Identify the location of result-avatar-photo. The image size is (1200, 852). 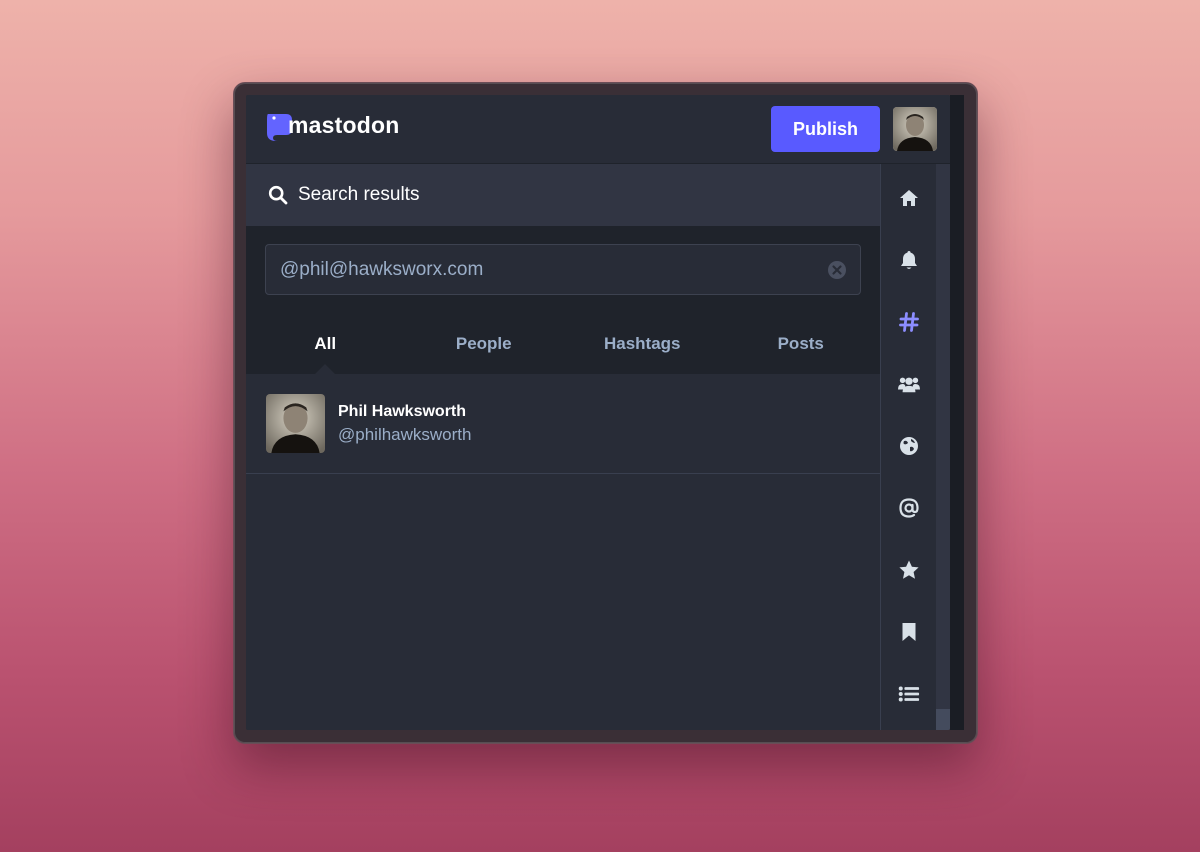
(295, 423).